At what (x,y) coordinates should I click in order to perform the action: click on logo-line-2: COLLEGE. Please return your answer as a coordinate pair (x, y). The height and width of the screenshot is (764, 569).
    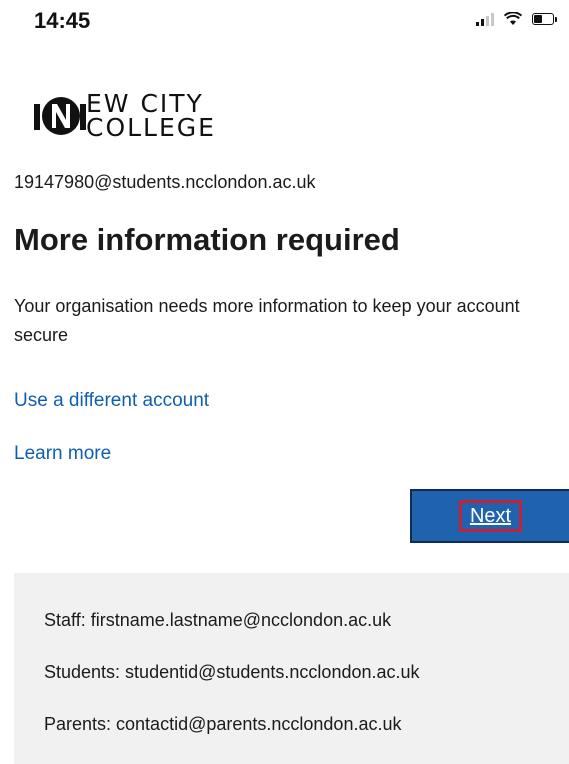
    Looking at the image, I should click on (151, 127).